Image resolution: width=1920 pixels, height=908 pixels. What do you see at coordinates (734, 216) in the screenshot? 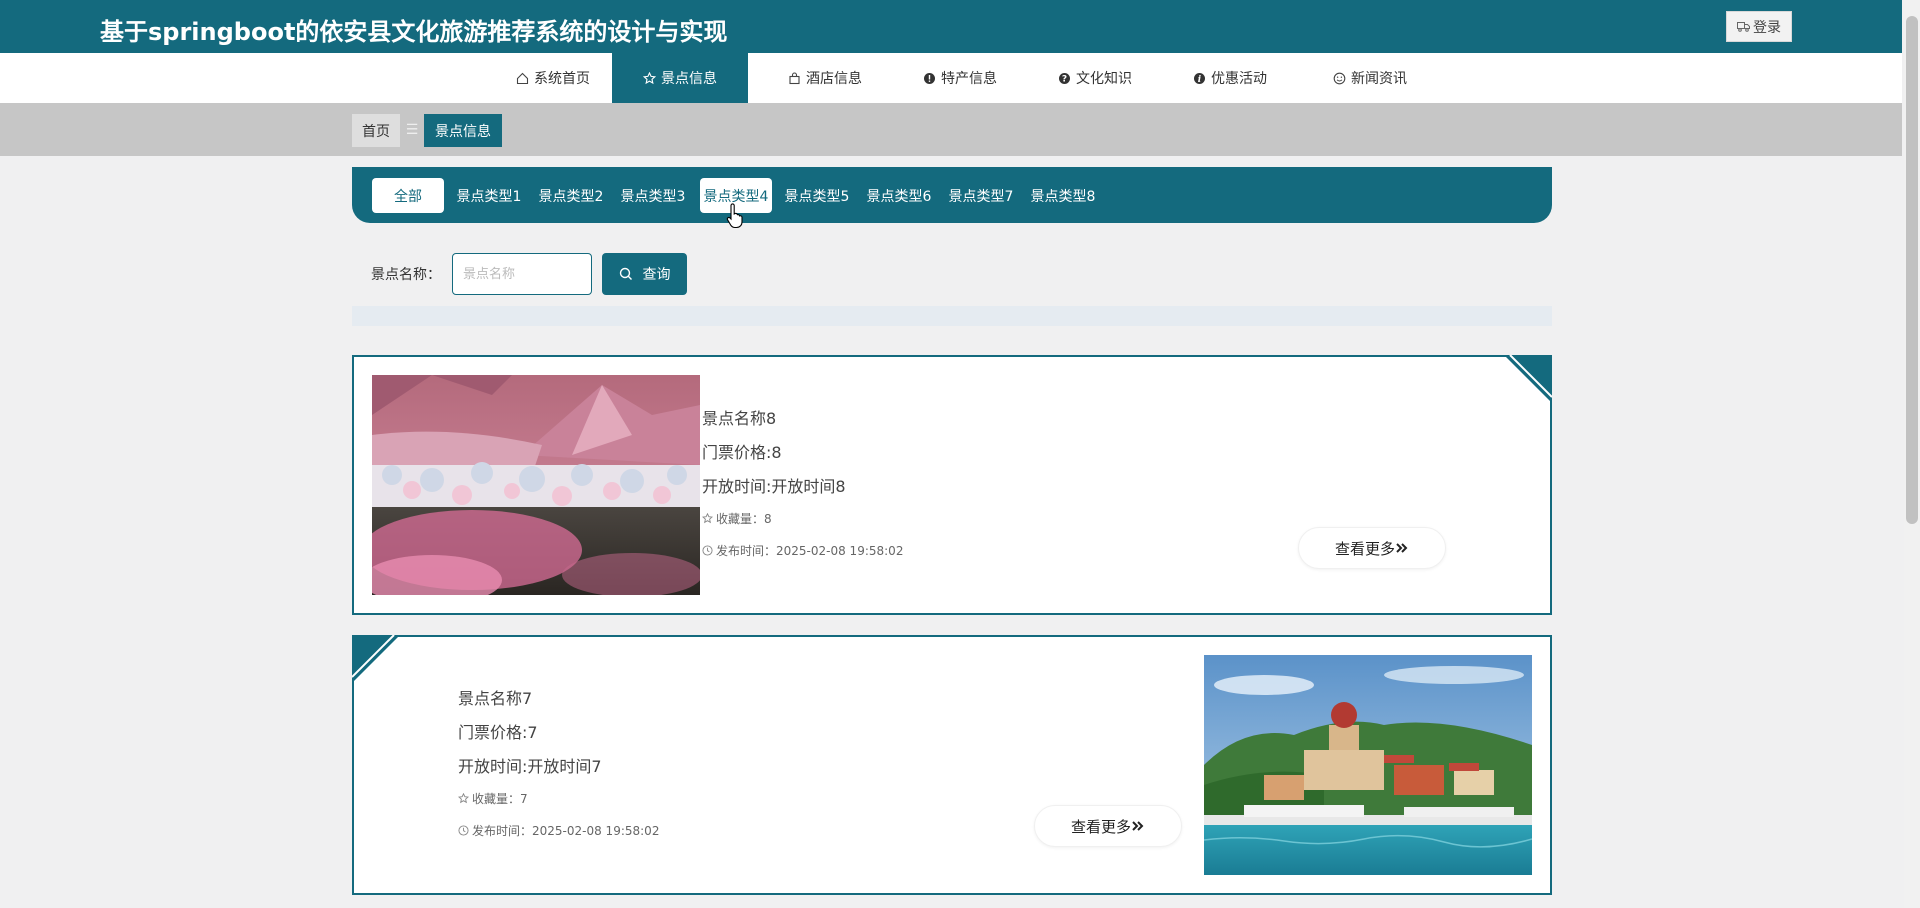
I see `hand-cursor-icon` at bounding box center [734, 216].